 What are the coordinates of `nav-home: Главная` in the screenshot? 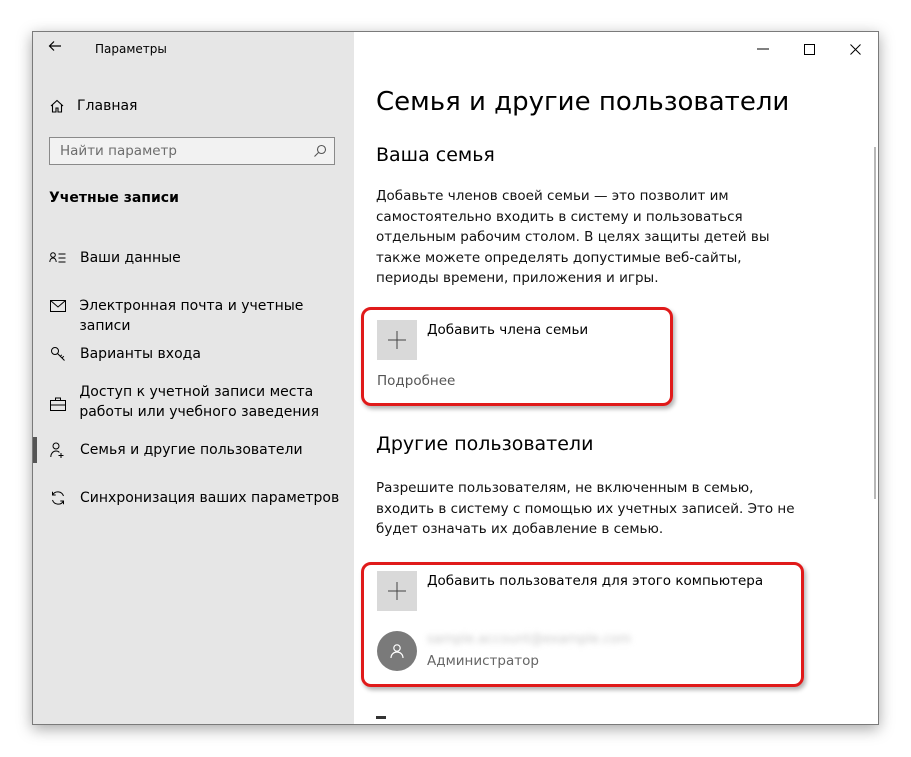 It's located at (93, 106).